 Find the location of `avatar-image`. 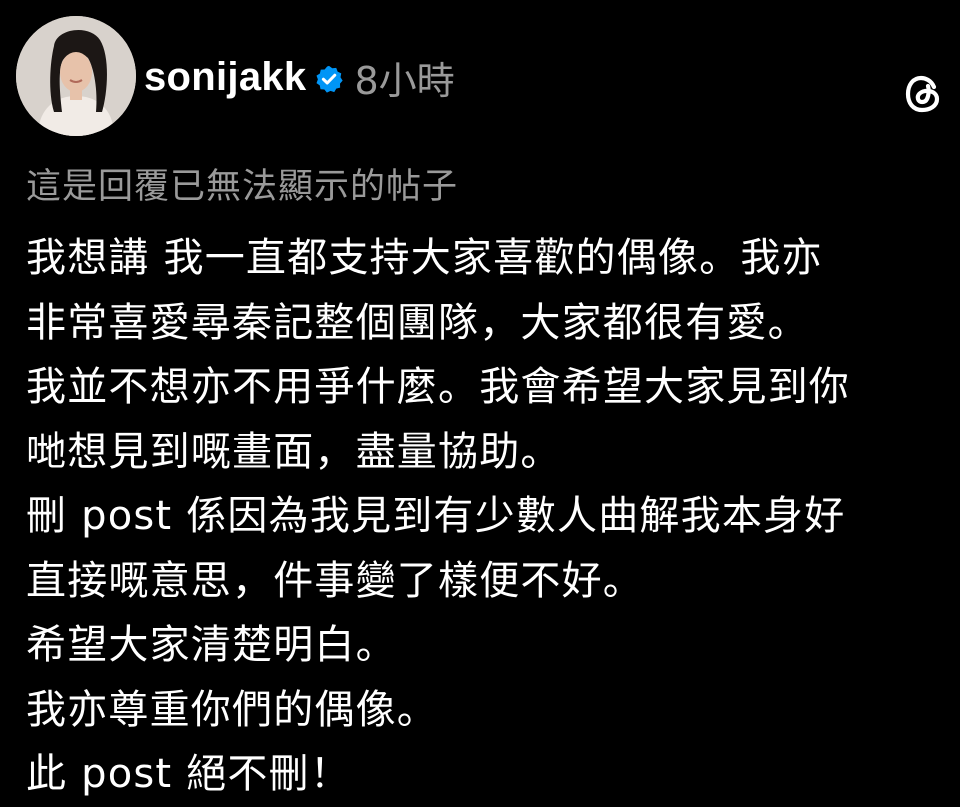

avatar-image is located at coordinates (76, 76).